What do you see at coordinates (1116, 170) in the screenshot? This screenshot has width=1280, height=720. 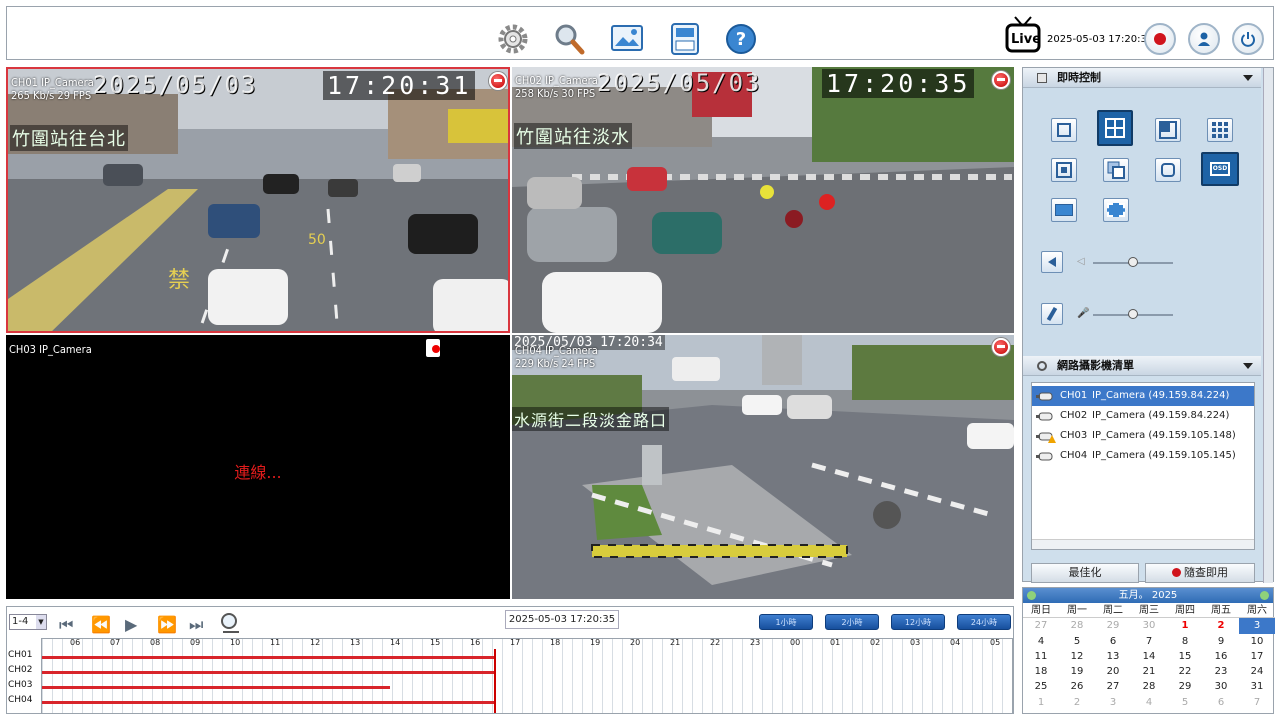 I see `cascade-button` at bounding box center [1116, 170].